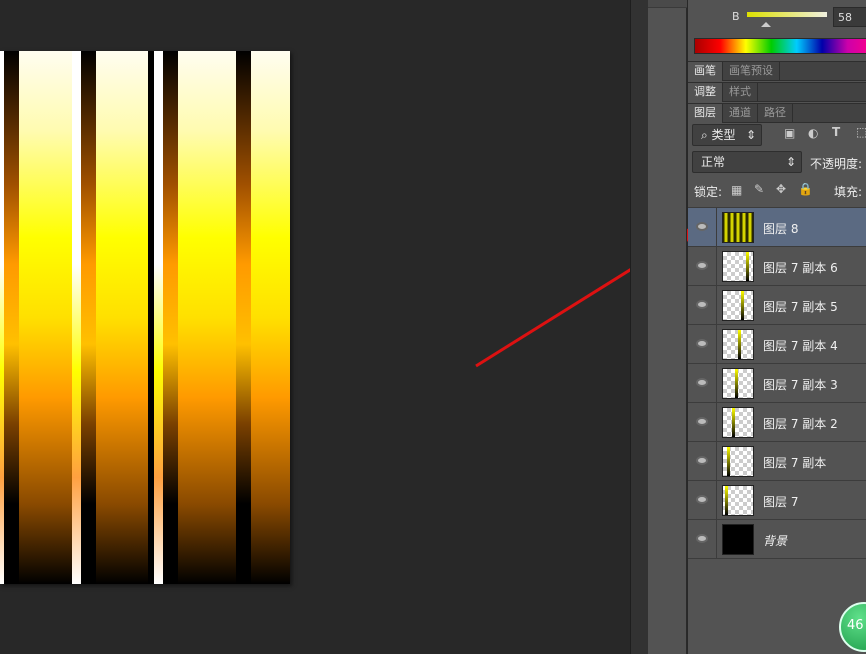 Image resolution: width=866 pixels, height=654 pixels. Describe the element at coordinates (740, 92) in the screenshot. I see `tab-styles: 样式` at that location.